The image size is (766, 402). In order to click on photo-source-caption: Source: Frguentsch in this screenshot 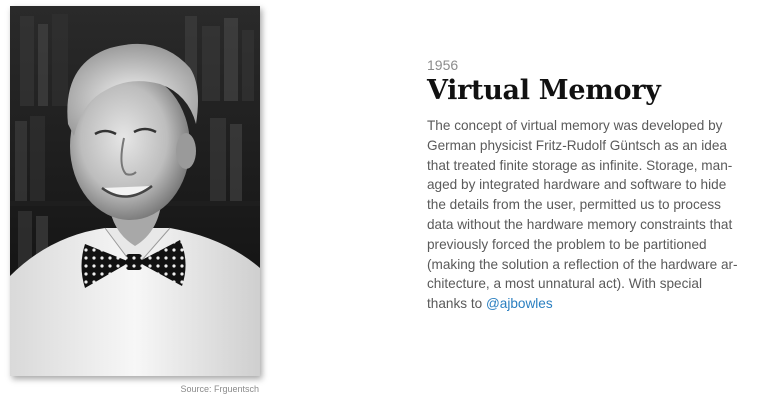, I will do `click(219, 389)`.